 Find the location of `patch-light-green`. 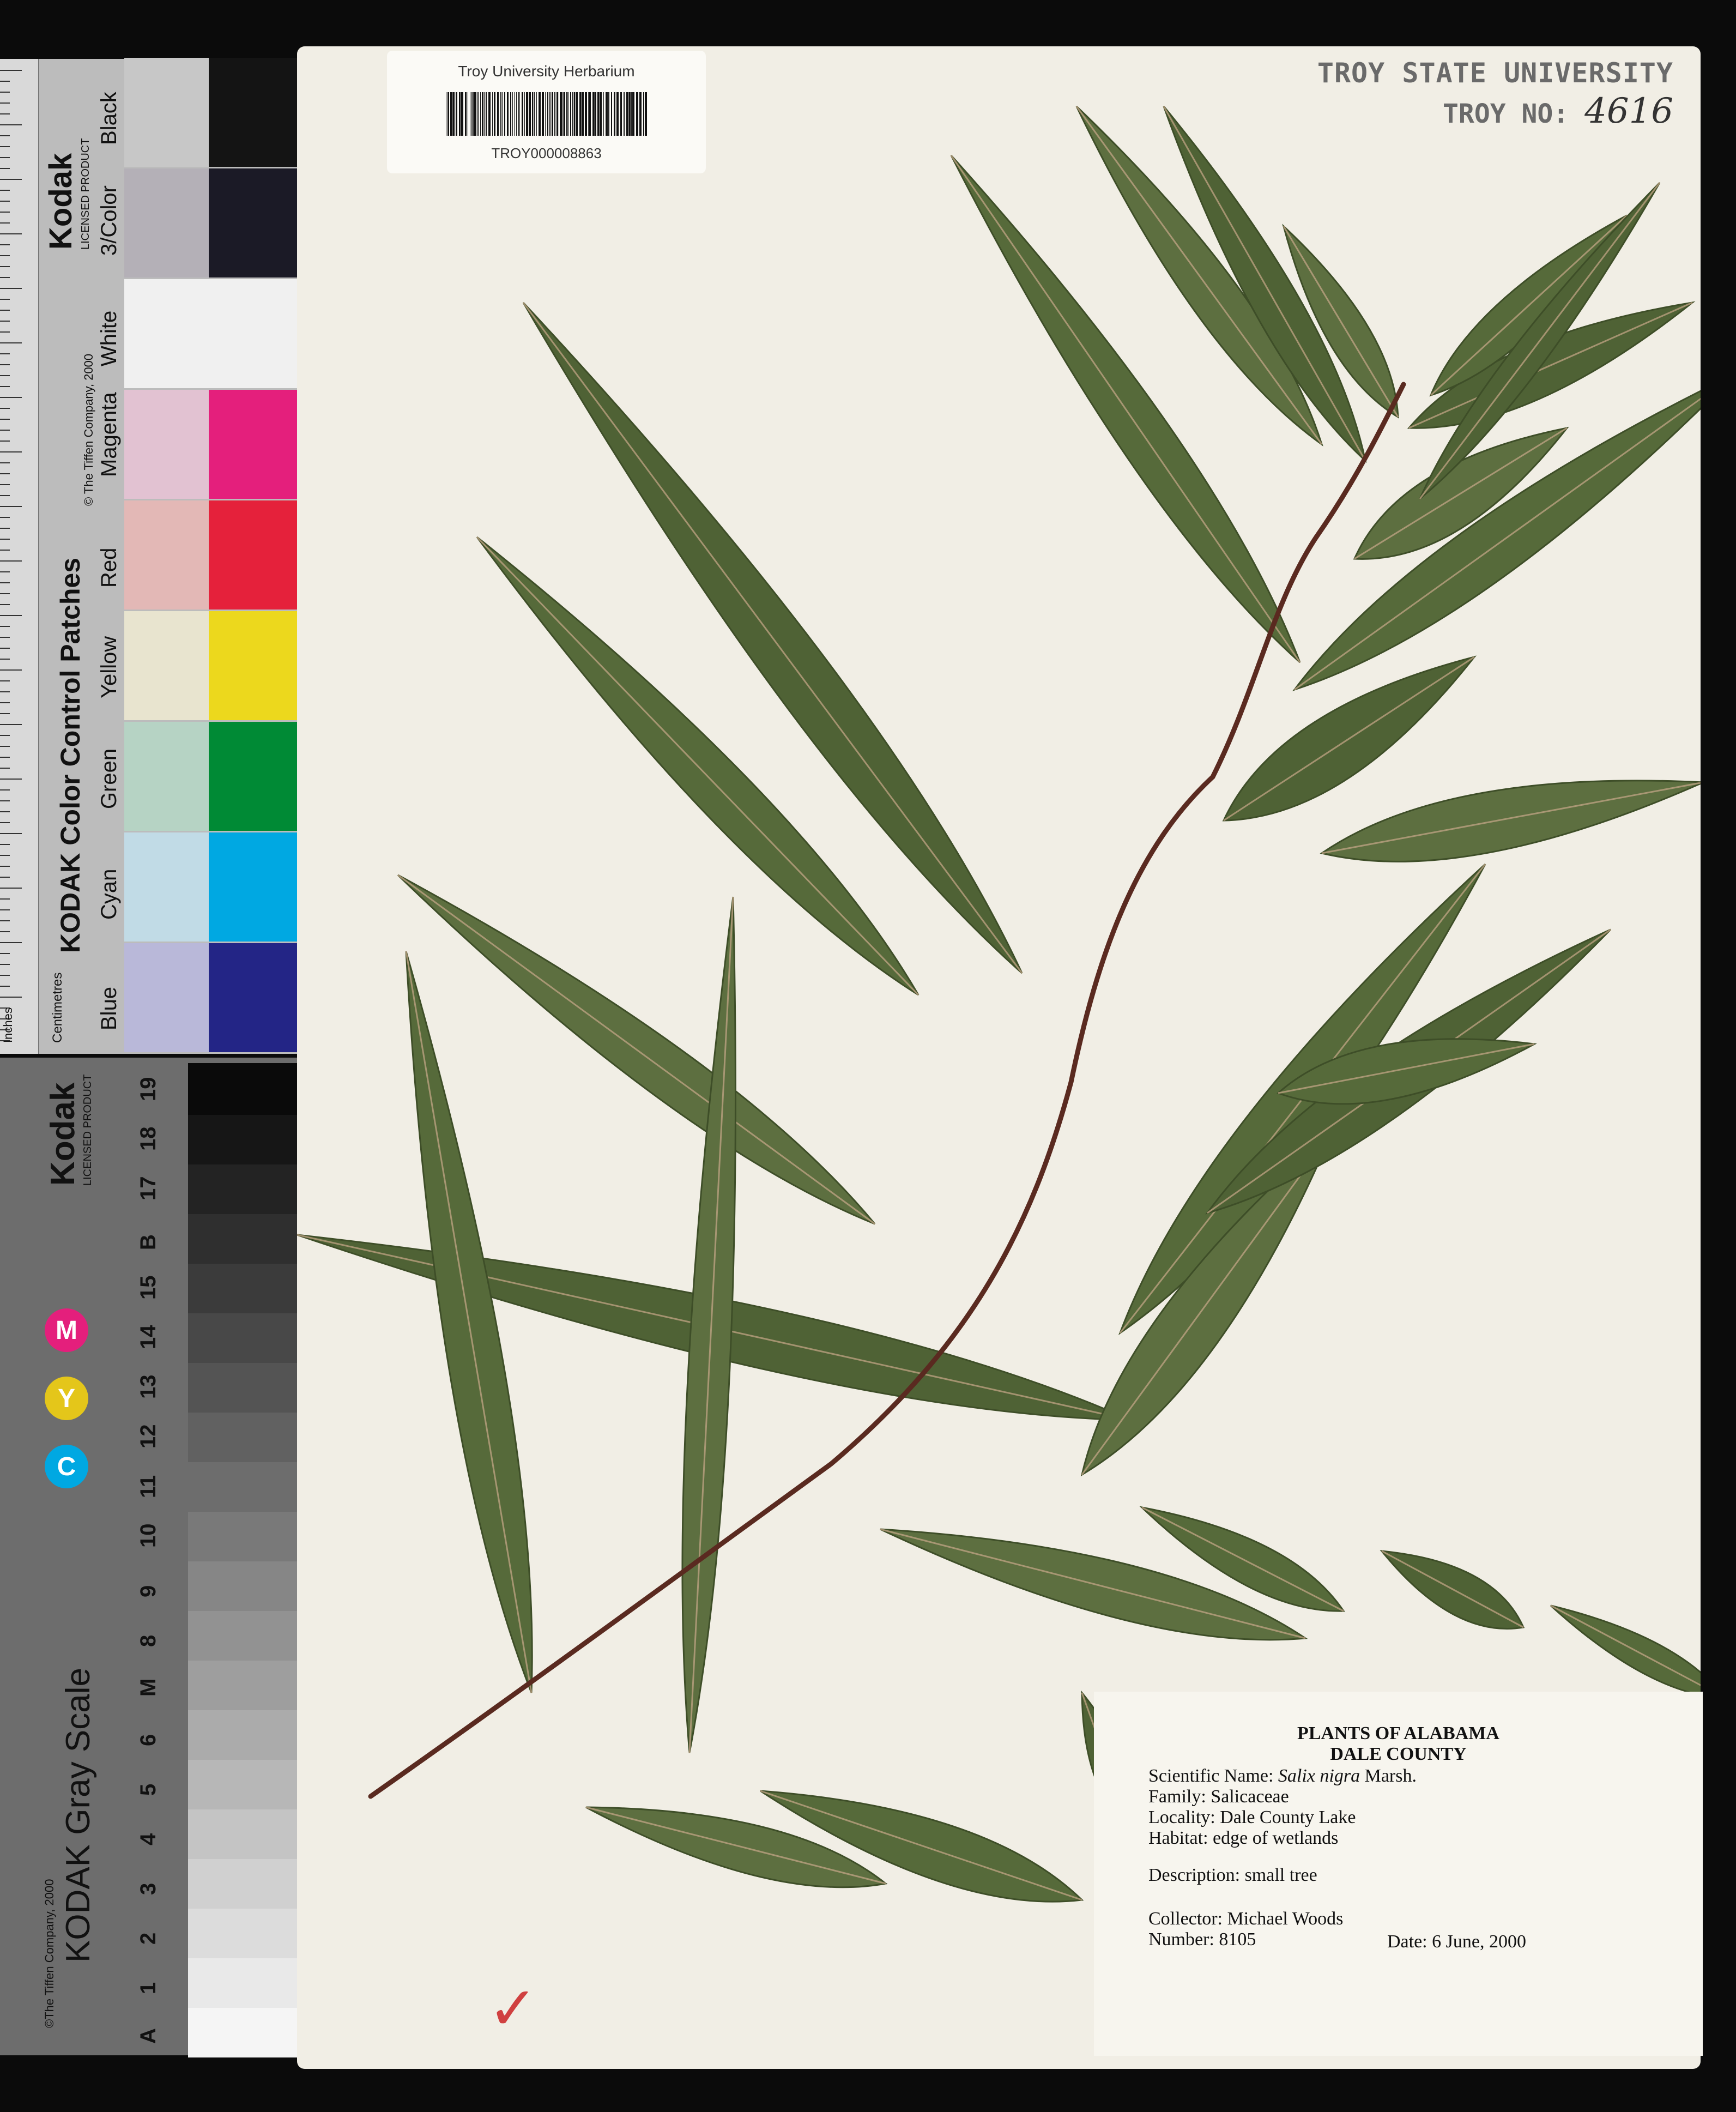

patch-light-green is located at coordinates (166, 776).